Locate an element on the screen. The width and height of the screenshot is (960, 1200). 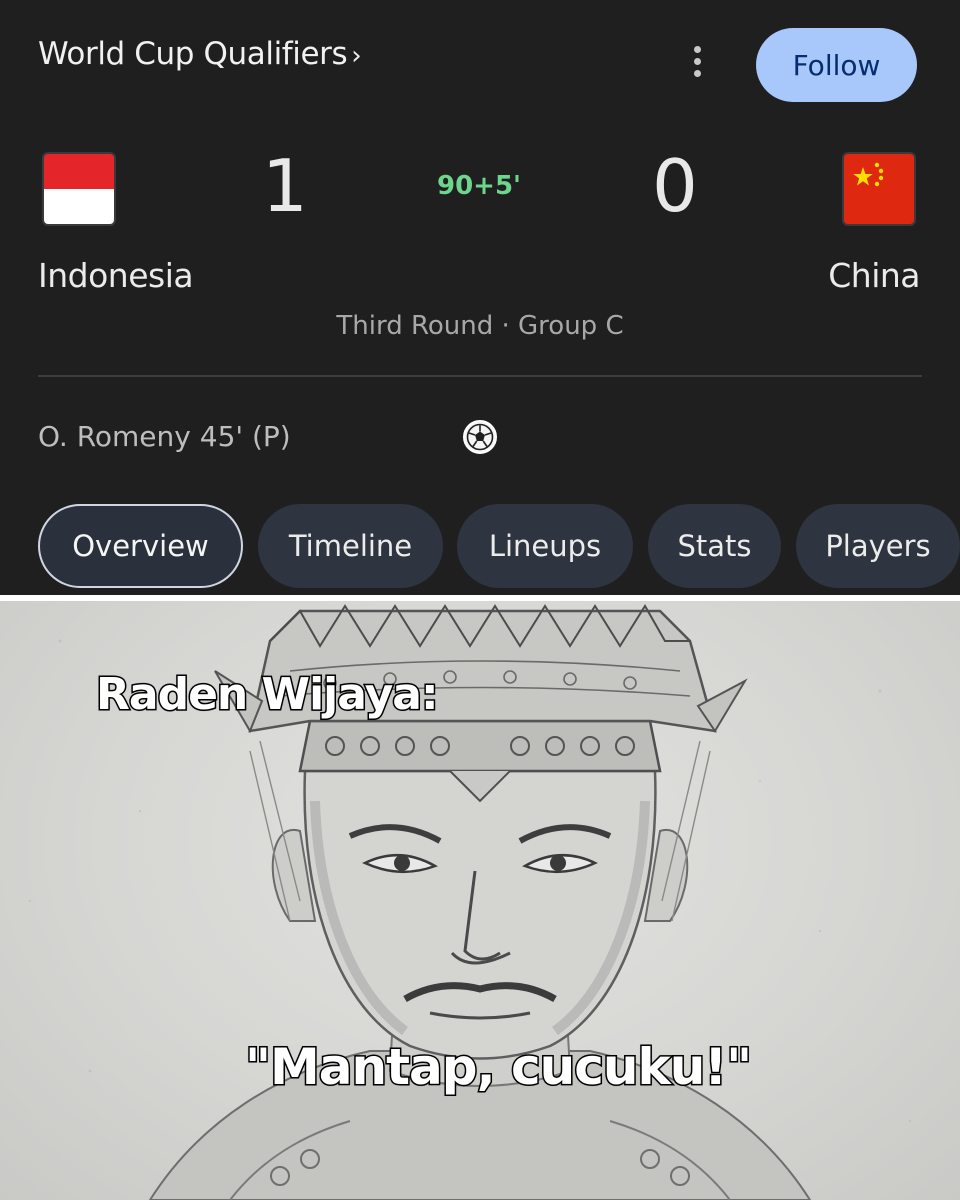
away-score: 0 is located at coordinates (675, 186).